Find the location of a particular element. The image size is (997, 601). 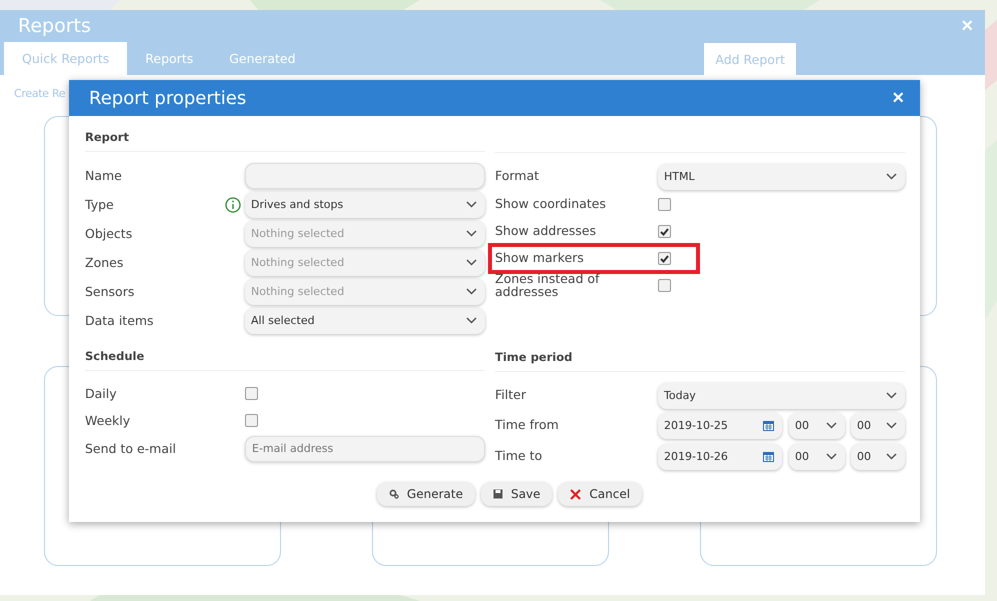

option-label: Show coordinates is located at coordinates (551, 204).